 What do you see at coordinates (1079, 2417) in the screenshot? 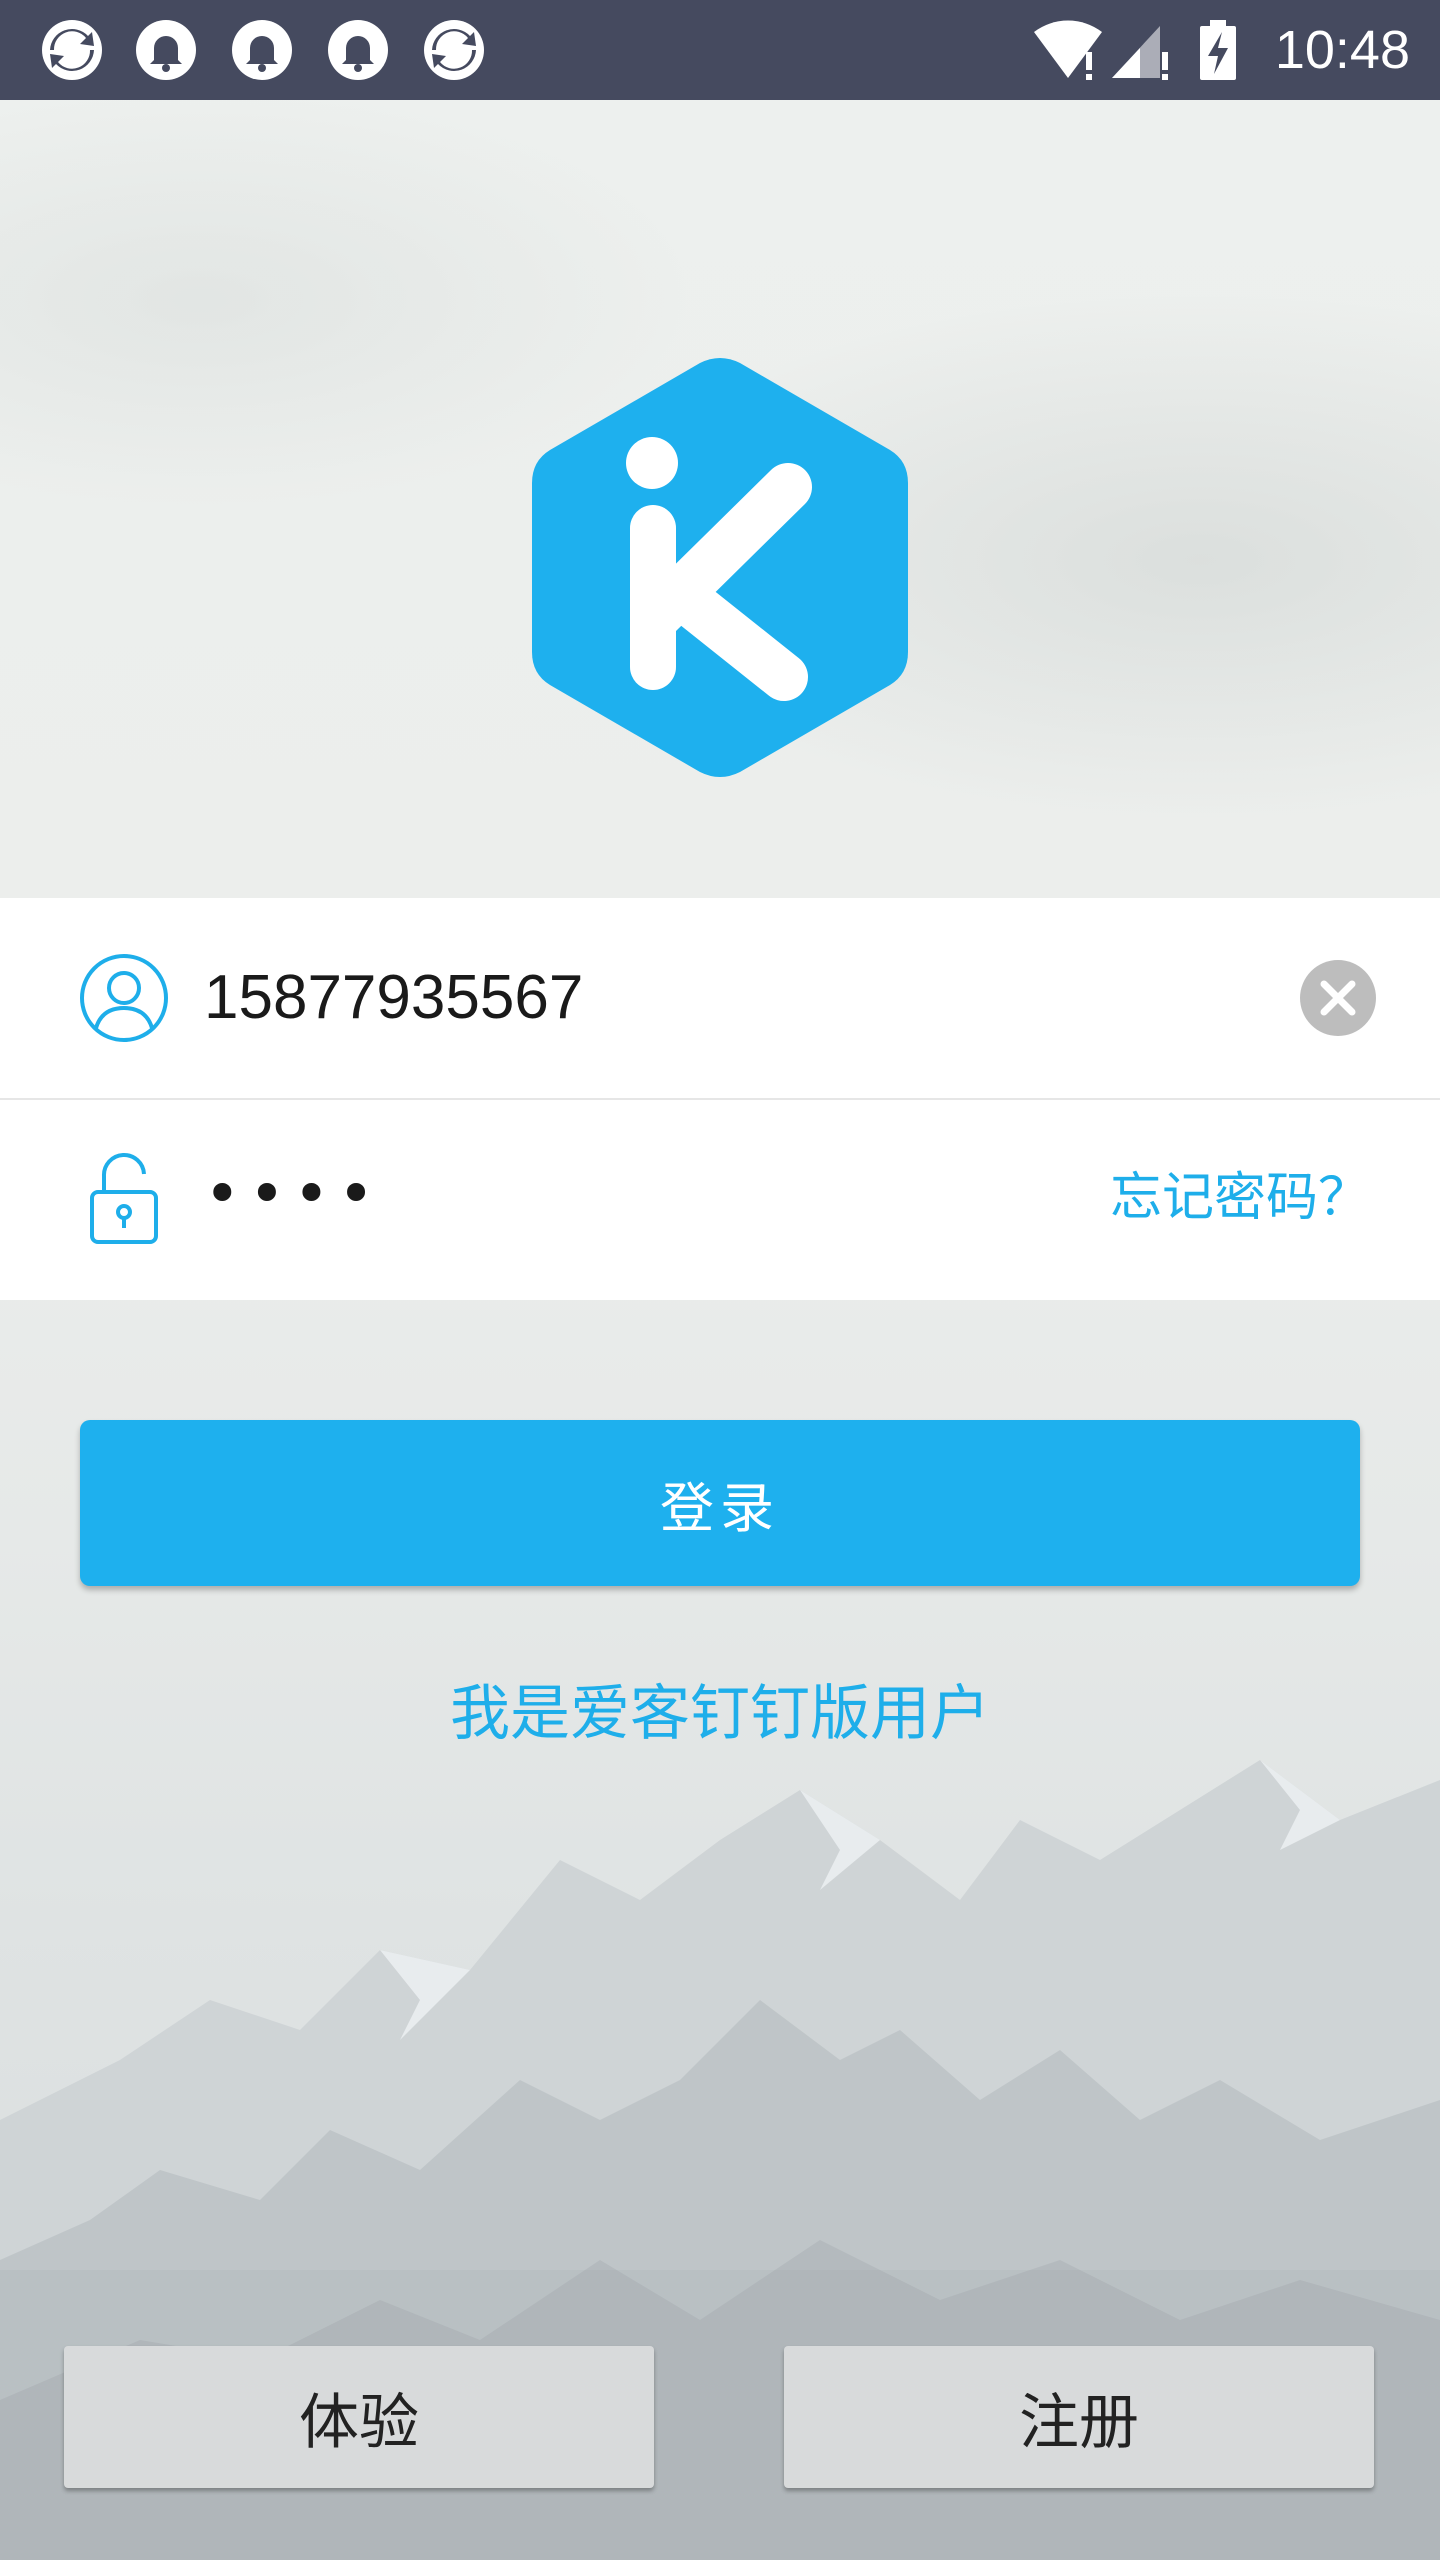
I see `register-button: 注册` at bounding box center [1079, 2417].